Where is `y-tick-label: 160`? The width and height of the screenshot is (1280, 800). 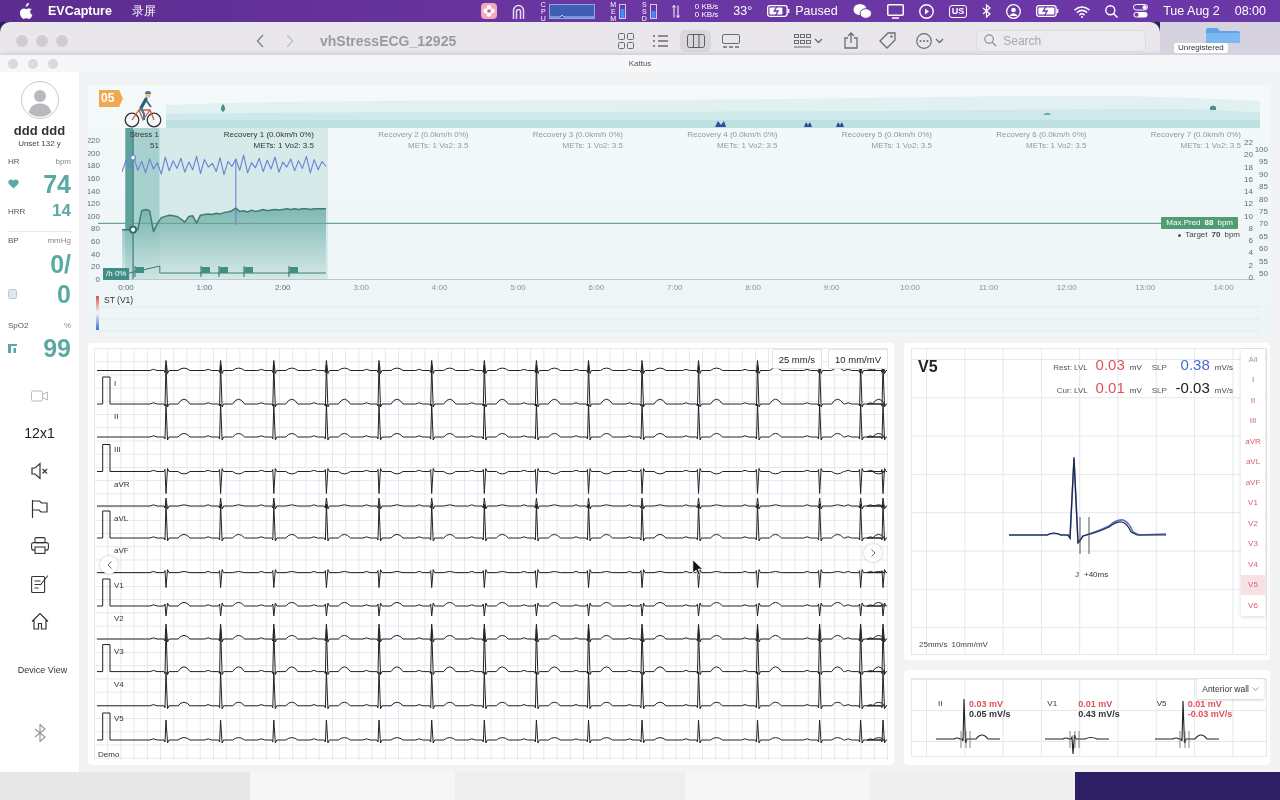
y-tick-label: 160 is located at coordinates (94, 178).